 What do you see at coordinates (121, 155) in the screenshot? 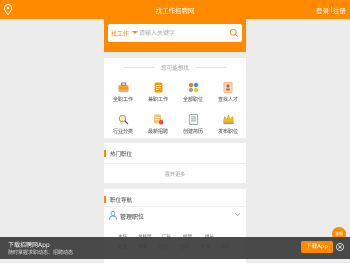
I see `hot-jobs-title: 热门职位` at bounding box center [121, 155].